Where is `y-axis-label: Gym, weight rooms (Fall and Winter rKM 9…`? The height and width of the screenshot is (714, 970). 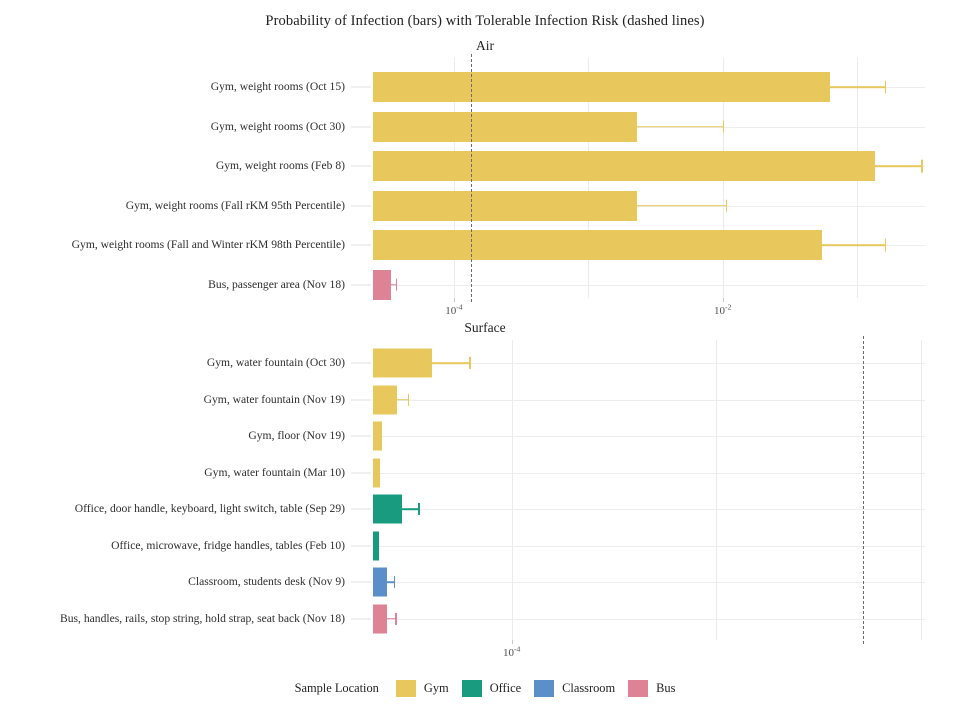
y-axis-label: Gym, weight rooms (Fall and Winter rKM 9… is located at coordinates (208, 245).